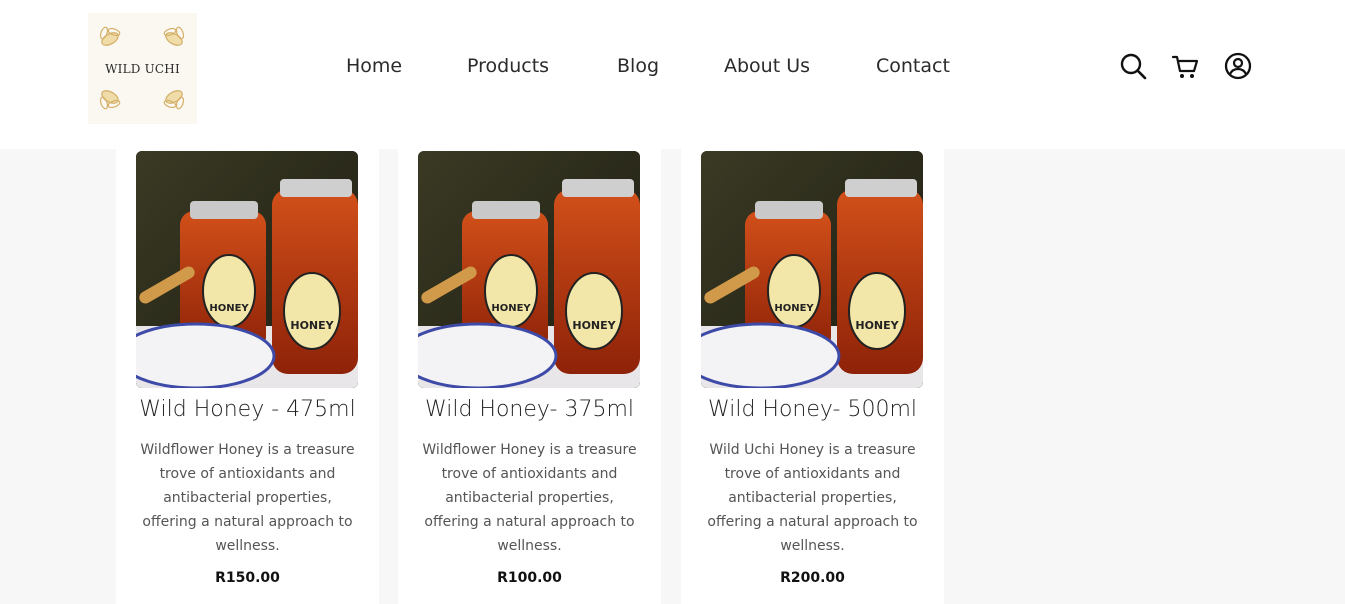 The width and height of the screenshot is (1345, 604). I want to click on logo-text: WILD UCHI, so click(142, 69).